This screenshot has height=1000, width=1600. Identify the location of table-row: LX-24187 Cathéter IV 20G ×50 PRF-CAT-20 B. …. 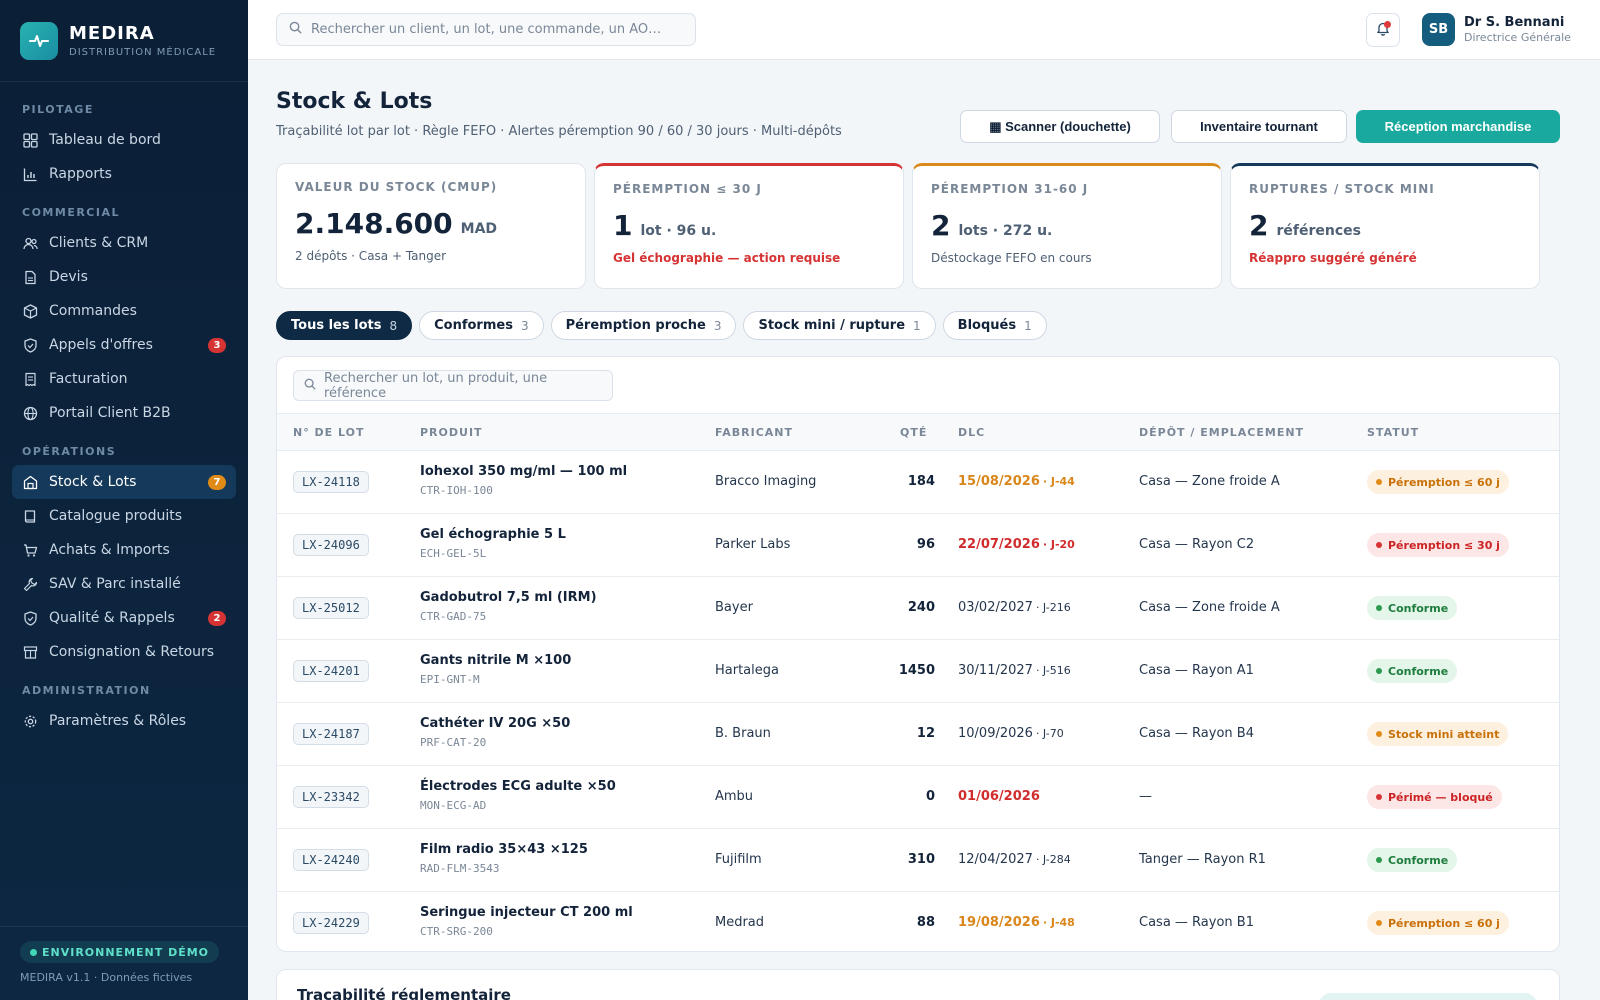
(918, 734).